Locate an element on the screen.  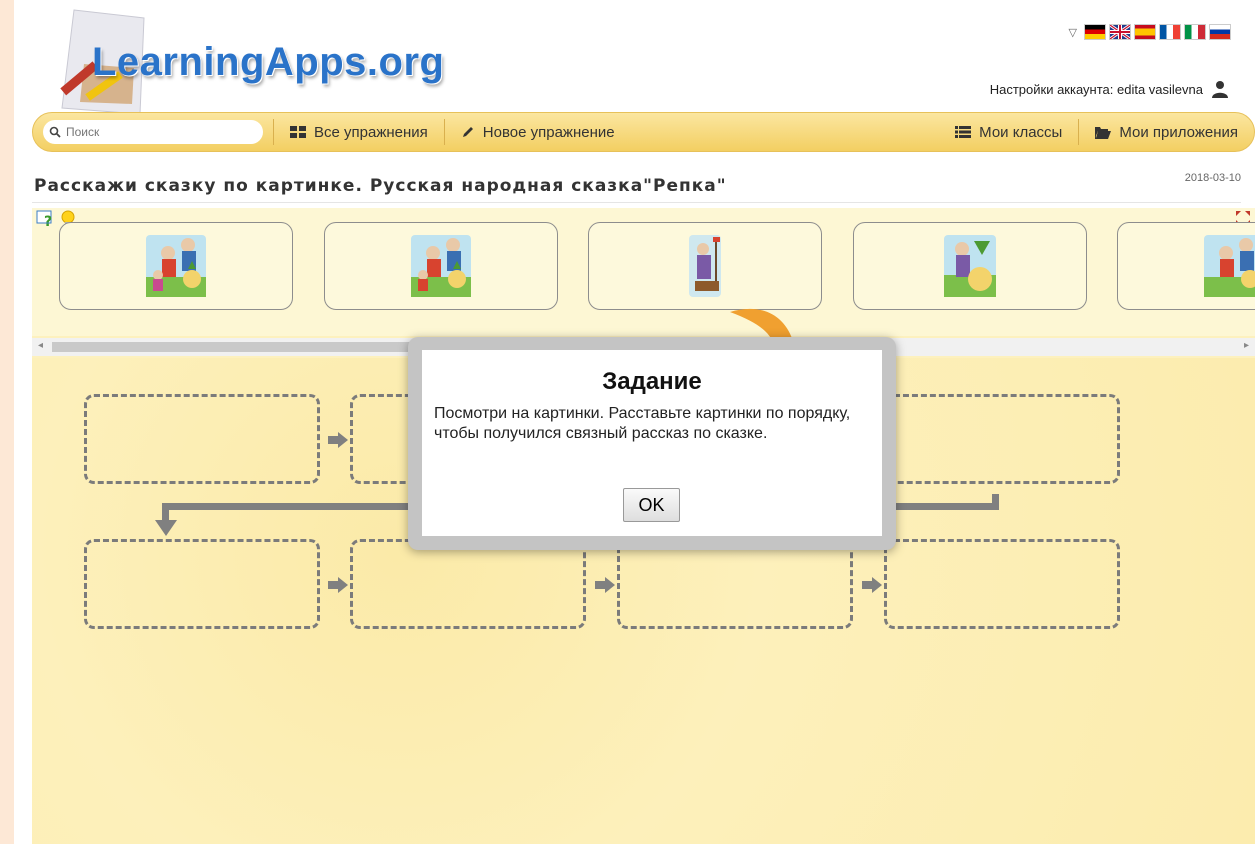
caret-down-icon: ▽ is located at coordinates (1073, 32).